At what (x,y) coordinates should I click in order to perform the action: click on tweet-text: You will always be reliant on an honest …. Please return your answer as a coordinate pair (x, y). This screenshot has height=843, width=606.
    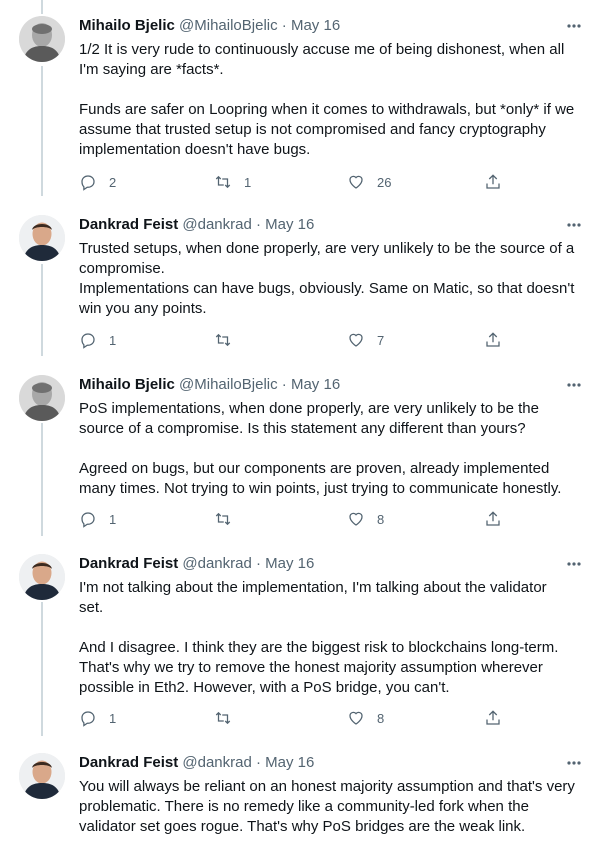
    Looking at the image, I should click on (327, 806).